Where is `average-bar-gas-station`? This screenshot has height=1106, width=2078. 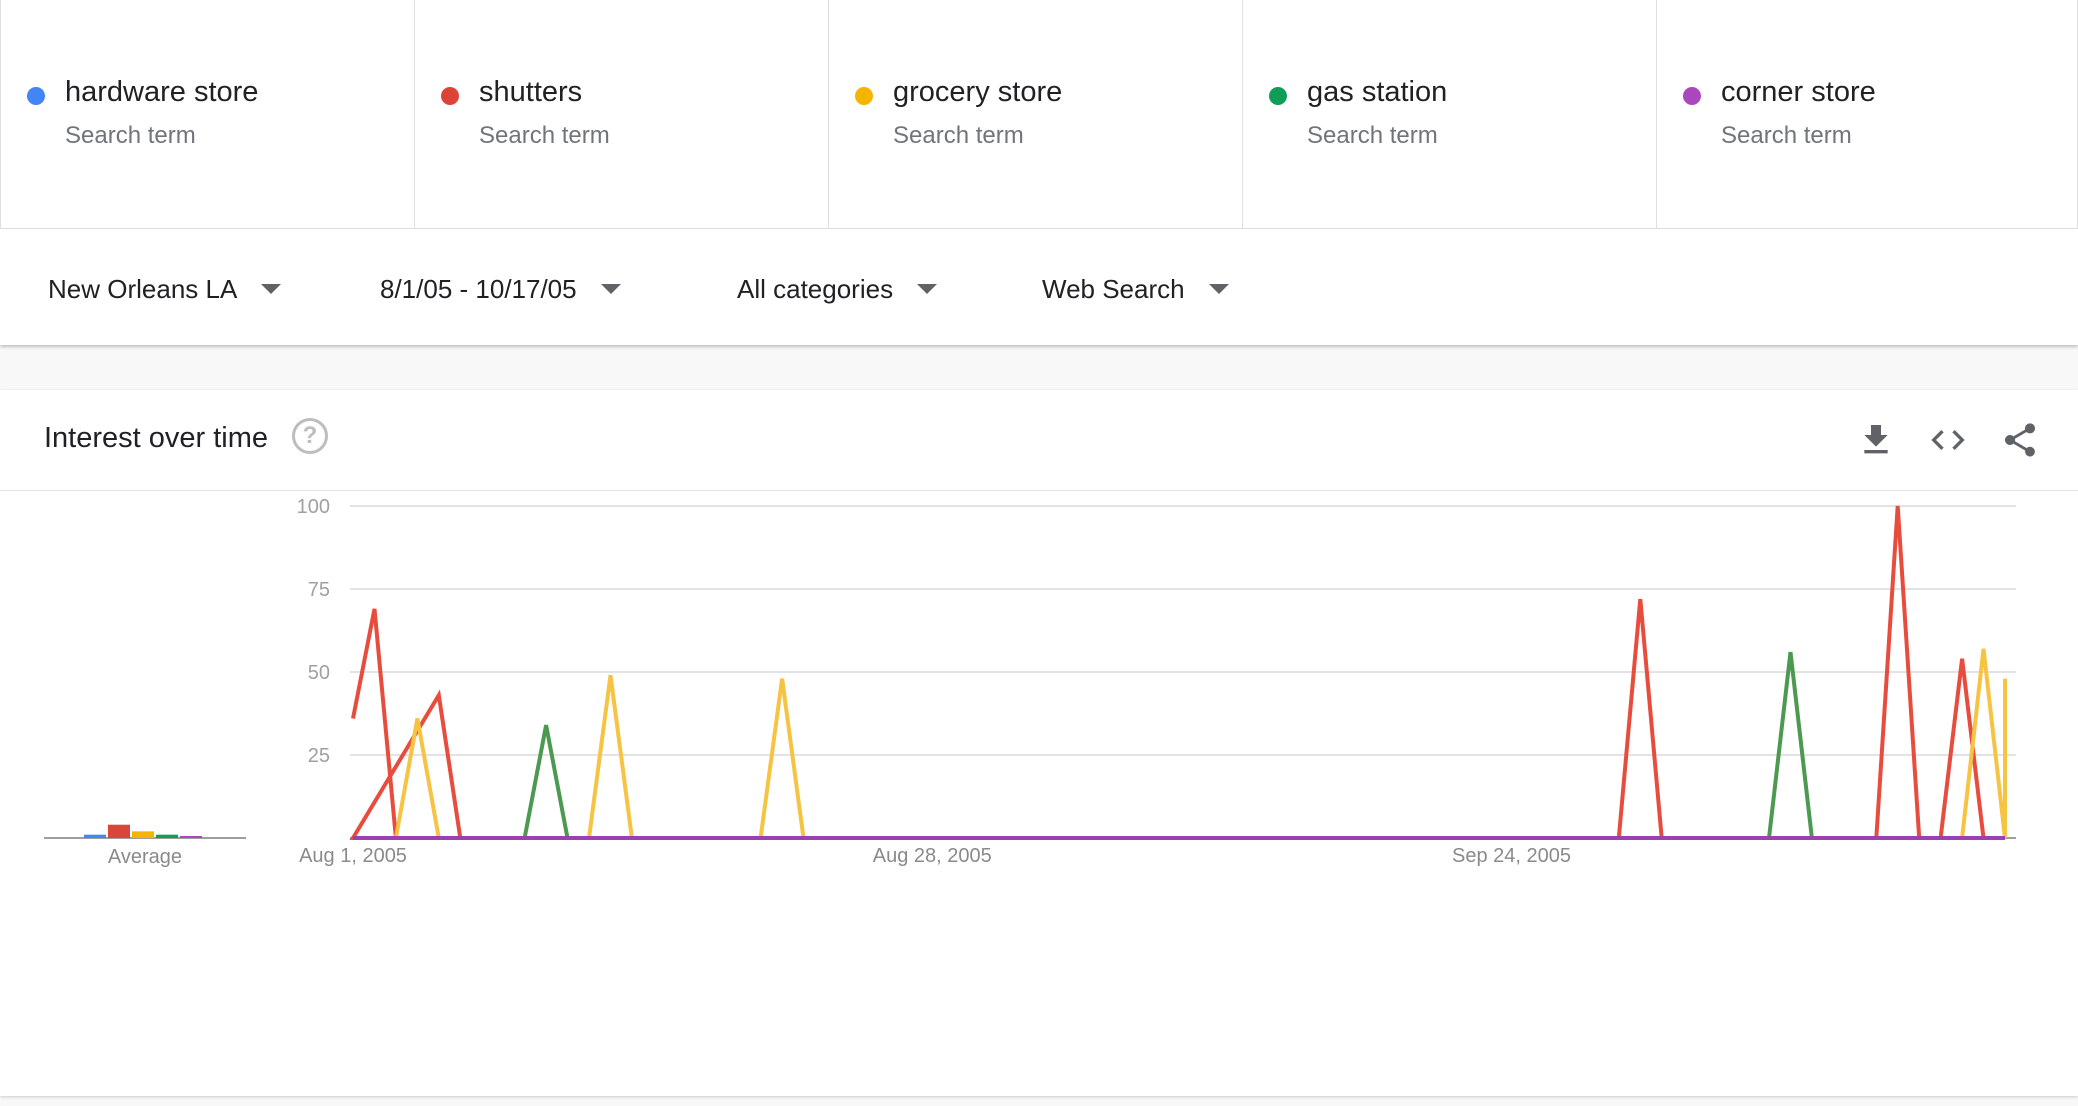 average-bar-gas-station is located at coordinates (167, 836).